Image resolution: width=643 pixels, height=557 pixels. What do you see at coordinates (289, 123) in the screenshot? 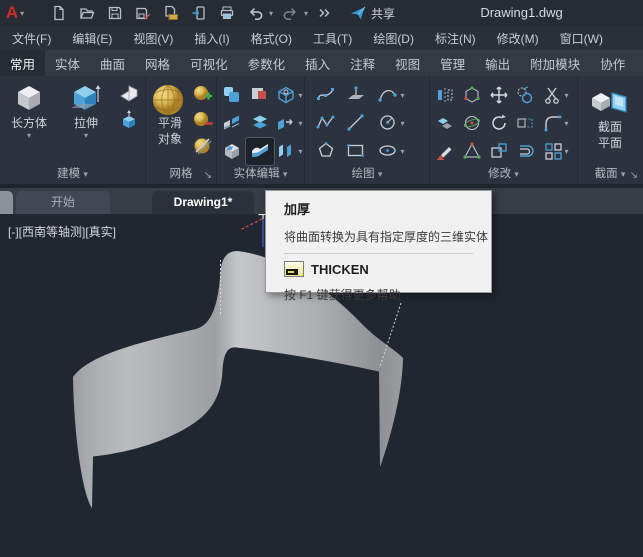
I see `extrude-faces-icon: ▾` at bounding box center [289, 123].